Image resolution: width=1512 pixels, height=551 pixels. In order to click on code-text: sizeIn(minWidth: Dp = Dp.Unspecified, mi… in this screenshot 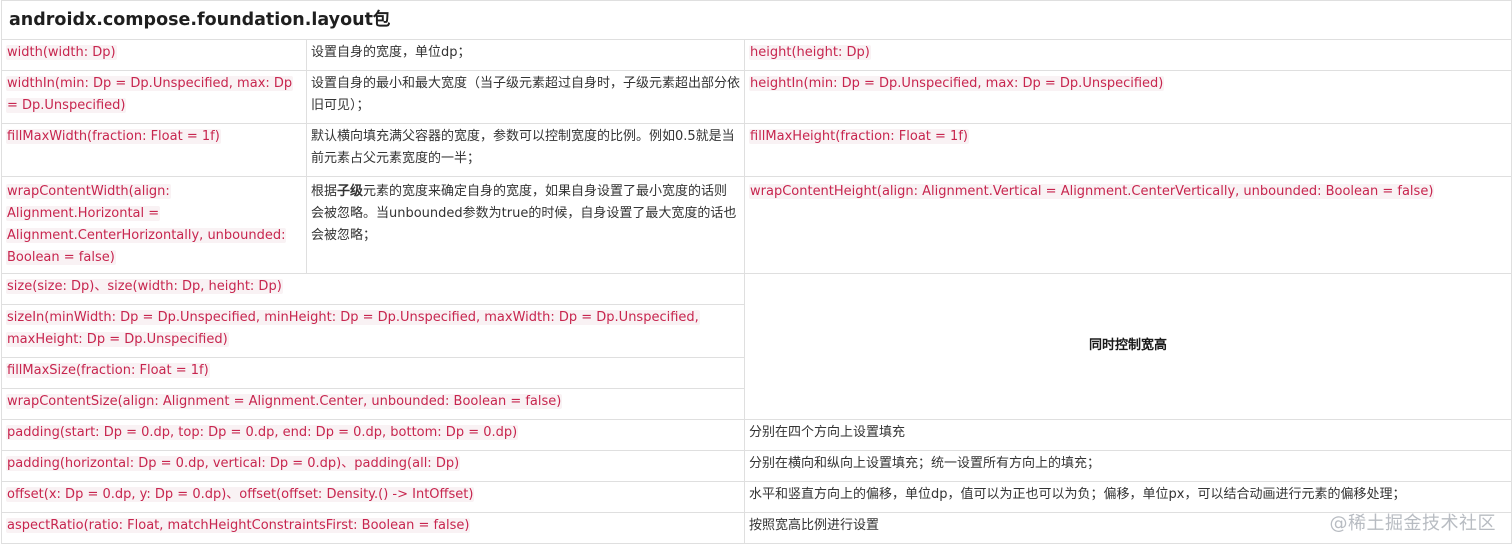, I will do `click(353, 328)`.